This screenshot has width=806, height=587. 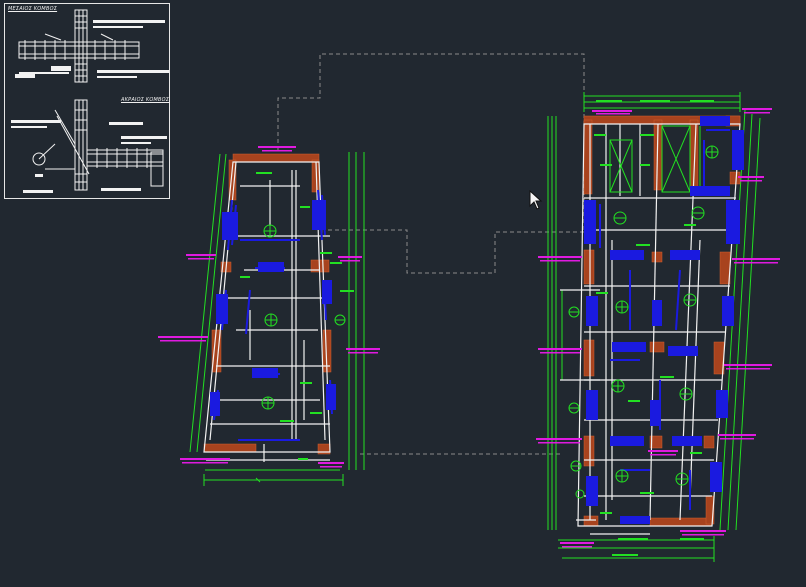 What do you see at coordinates (536, 200) in the screenshot?
I see `arrow-cursor-icon` at bounding box center [536, 200].